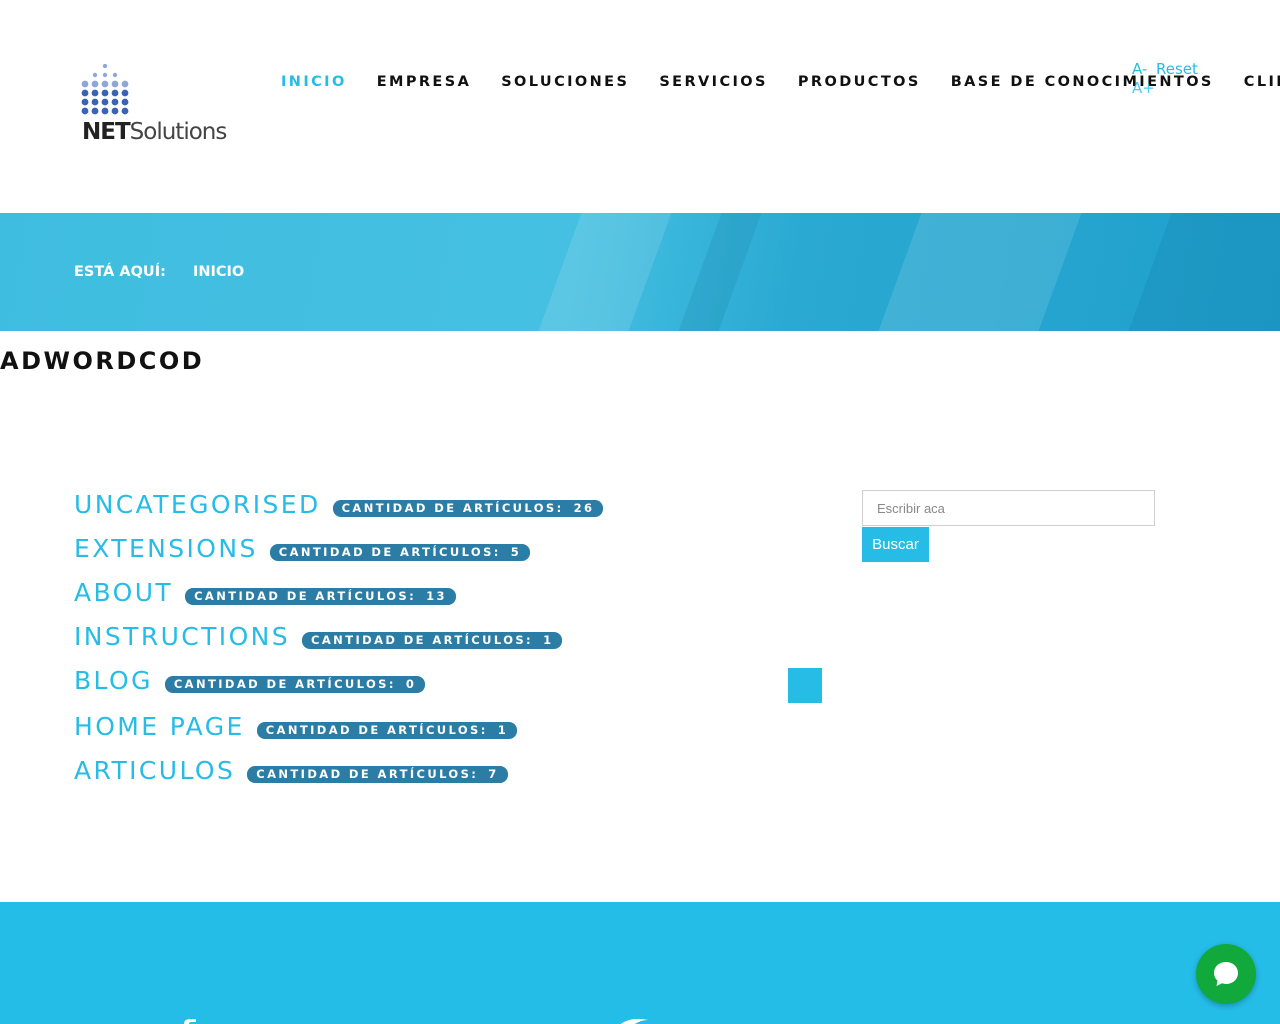 The image size is (1280, 1024). I want to click on category-link: ABOUT, so click(123, 593).